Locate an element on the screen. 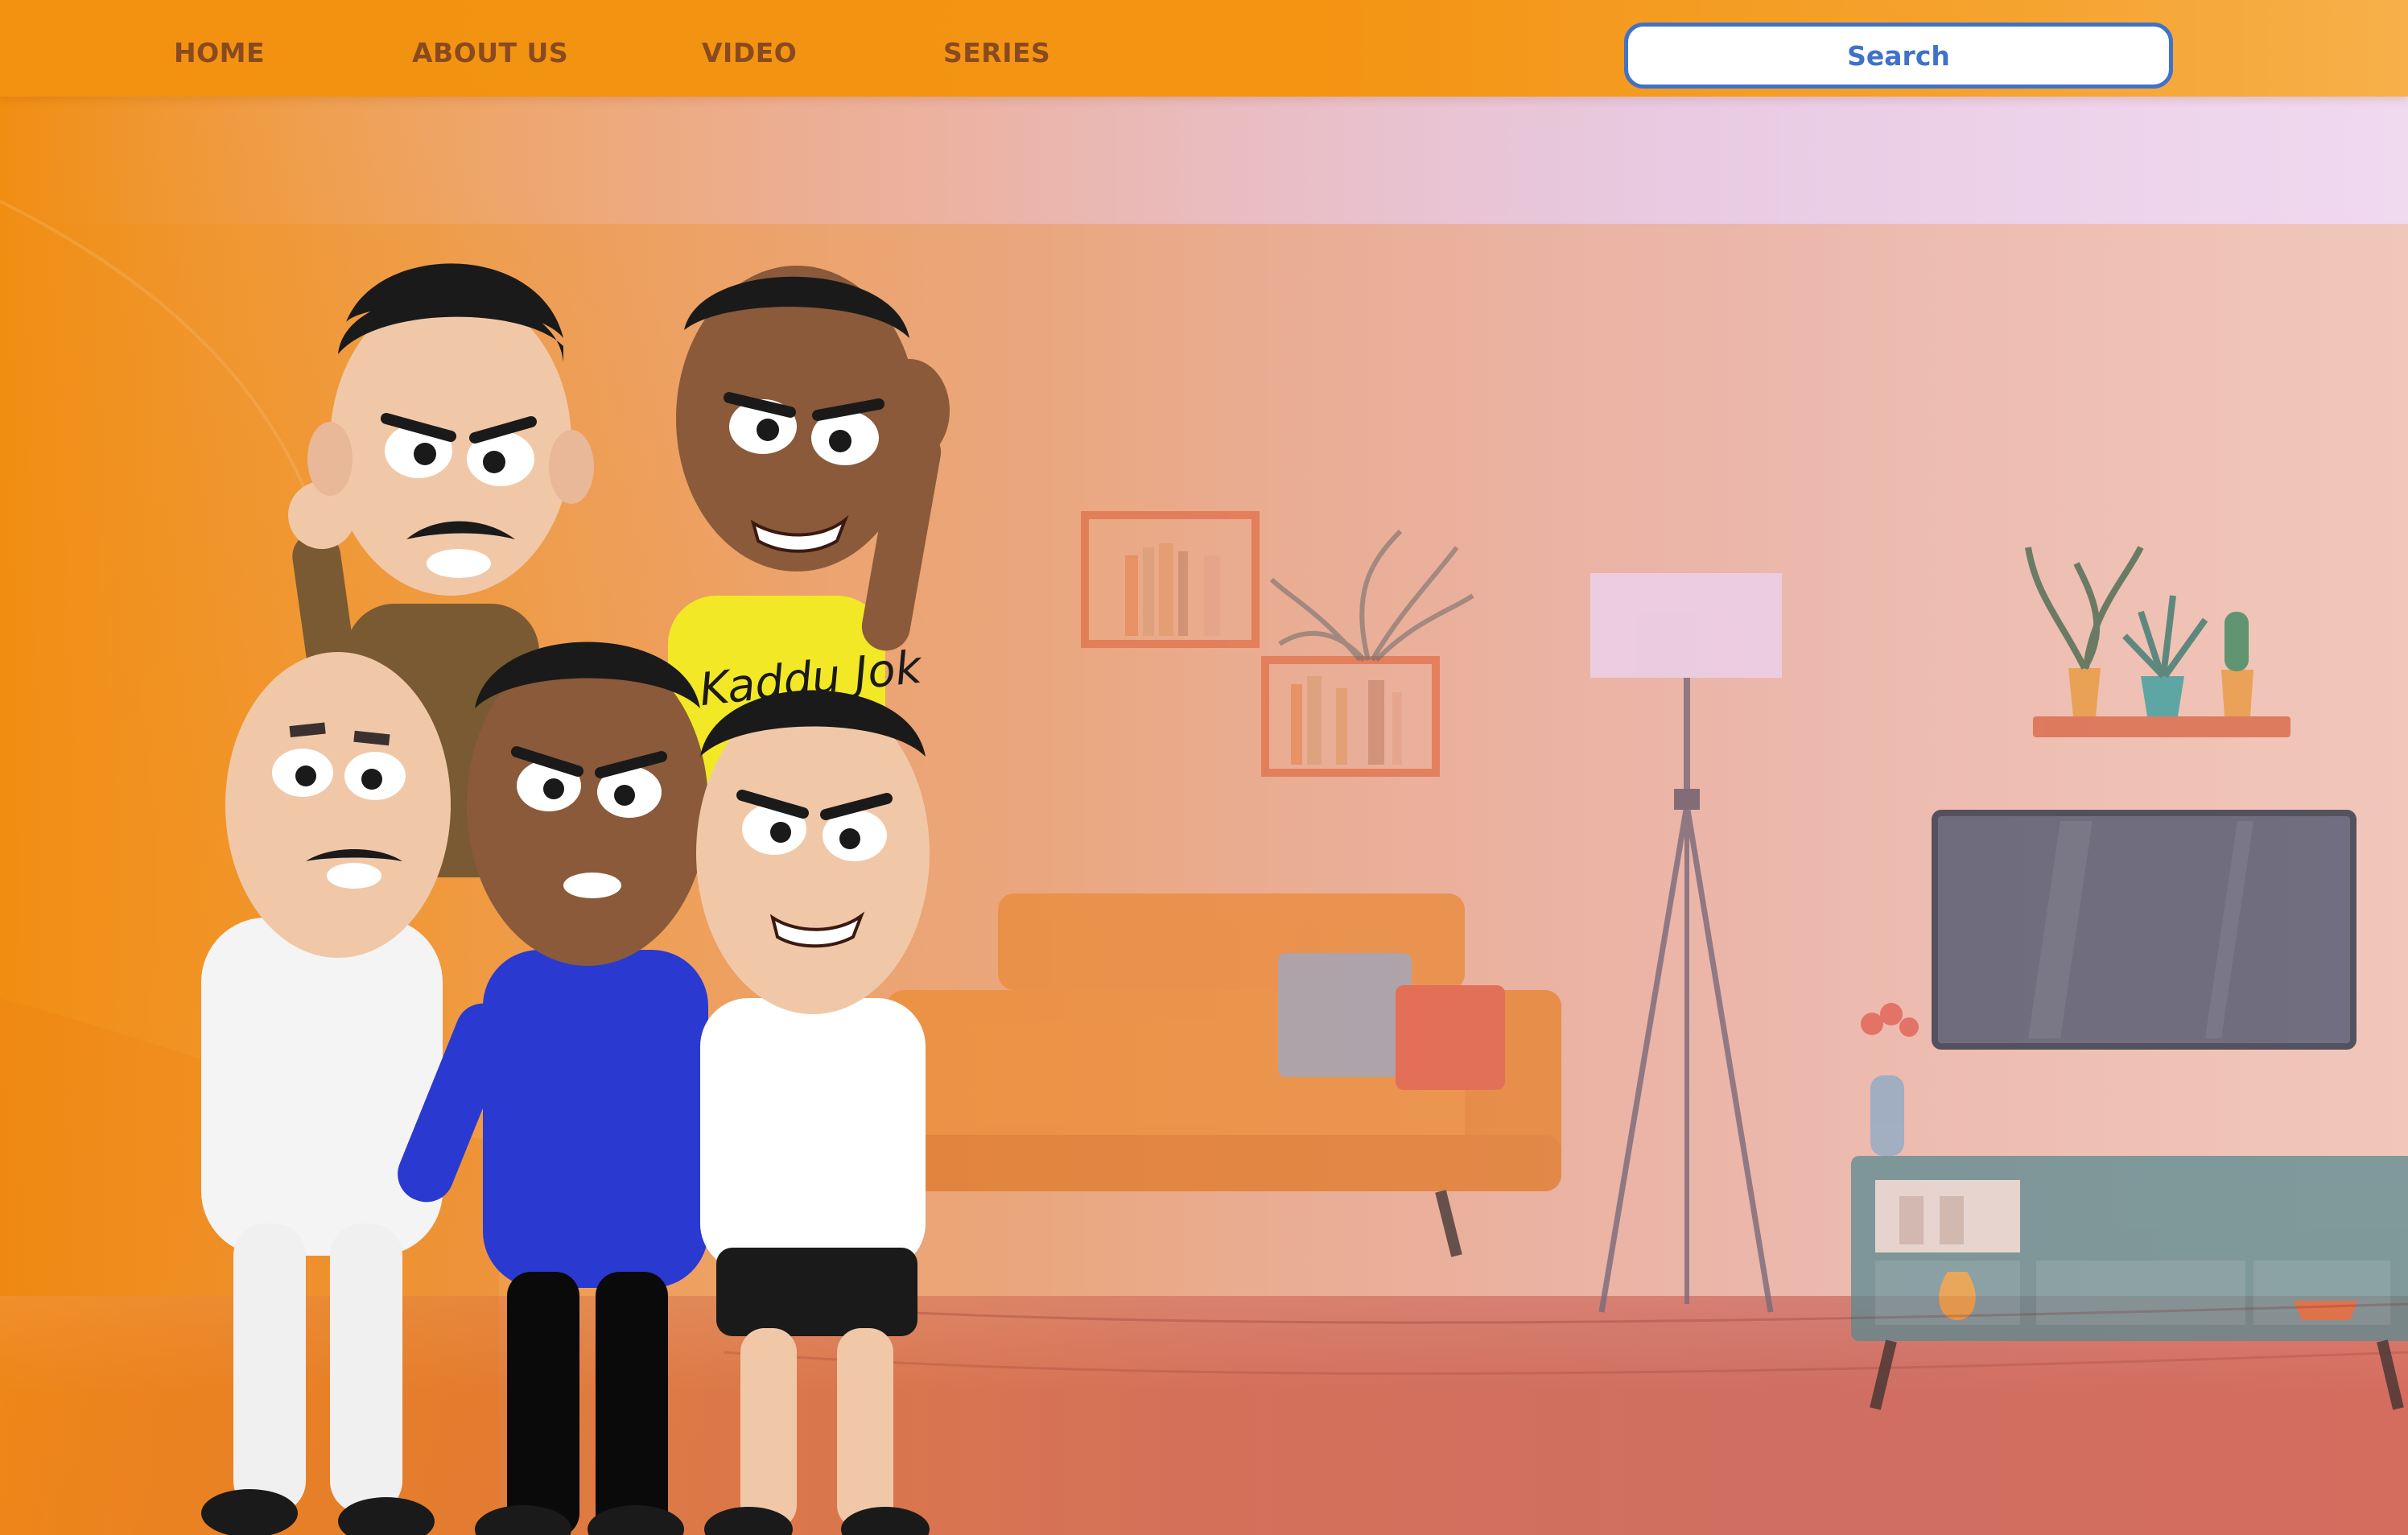 Image resolution: width=2408 pixels, height=1535 pixels. vase-with-flowers is located at coordinates (1890, 1079).